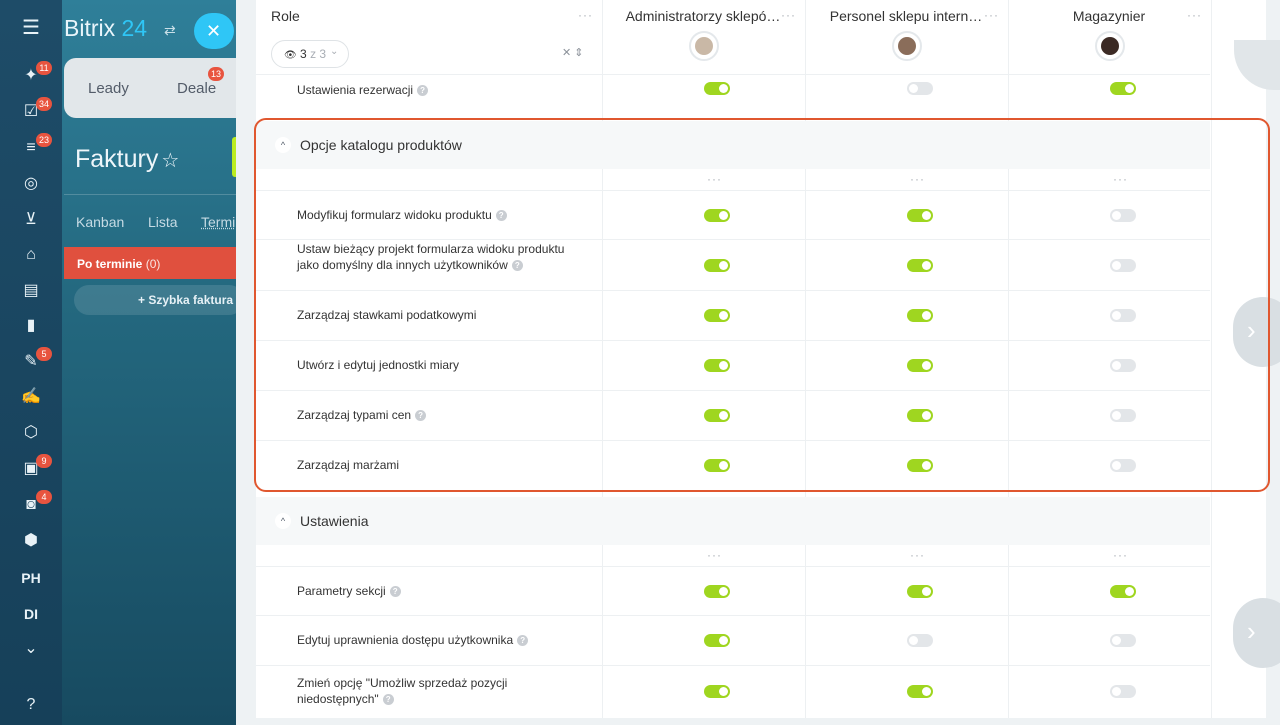 Image resolution: width=1280 pixels, height=725 pixels. What do you see at coordinates (31, 184) in the screenshot?
I see `target-icon: ◎` at bounding box center [31, 184].